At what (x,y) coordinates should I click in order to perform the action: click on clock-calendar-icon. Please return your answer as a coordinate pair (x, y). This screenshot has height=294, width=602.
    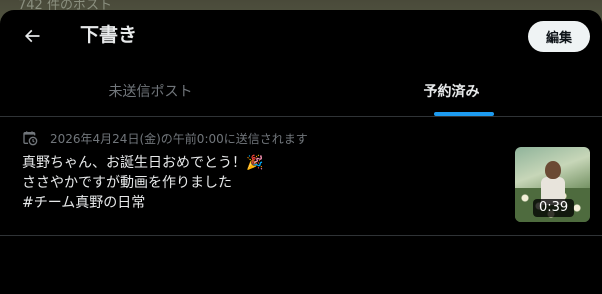
    Looking at the image, I should click on (30, 138).